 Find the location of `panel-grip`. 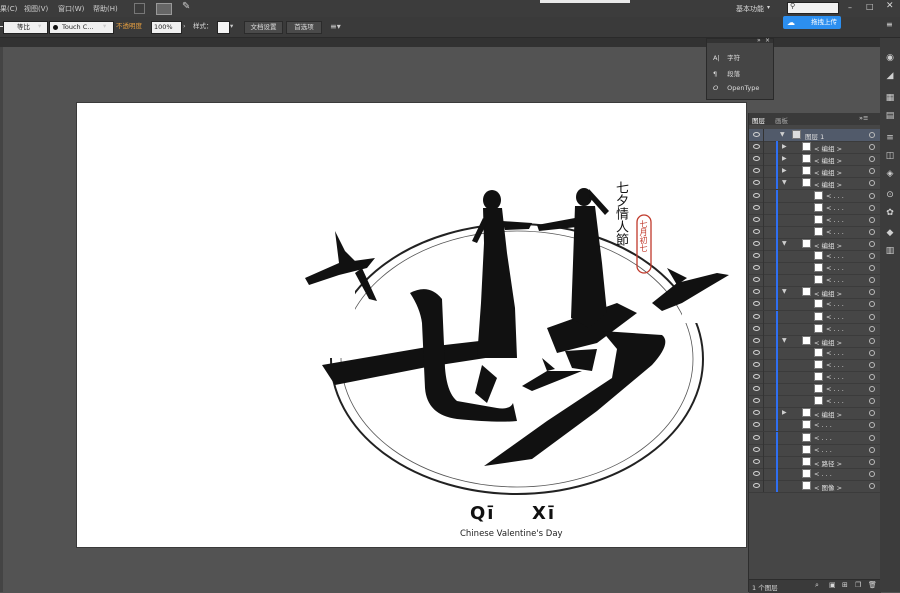

panel-grip is located at coordinates (740, 41).